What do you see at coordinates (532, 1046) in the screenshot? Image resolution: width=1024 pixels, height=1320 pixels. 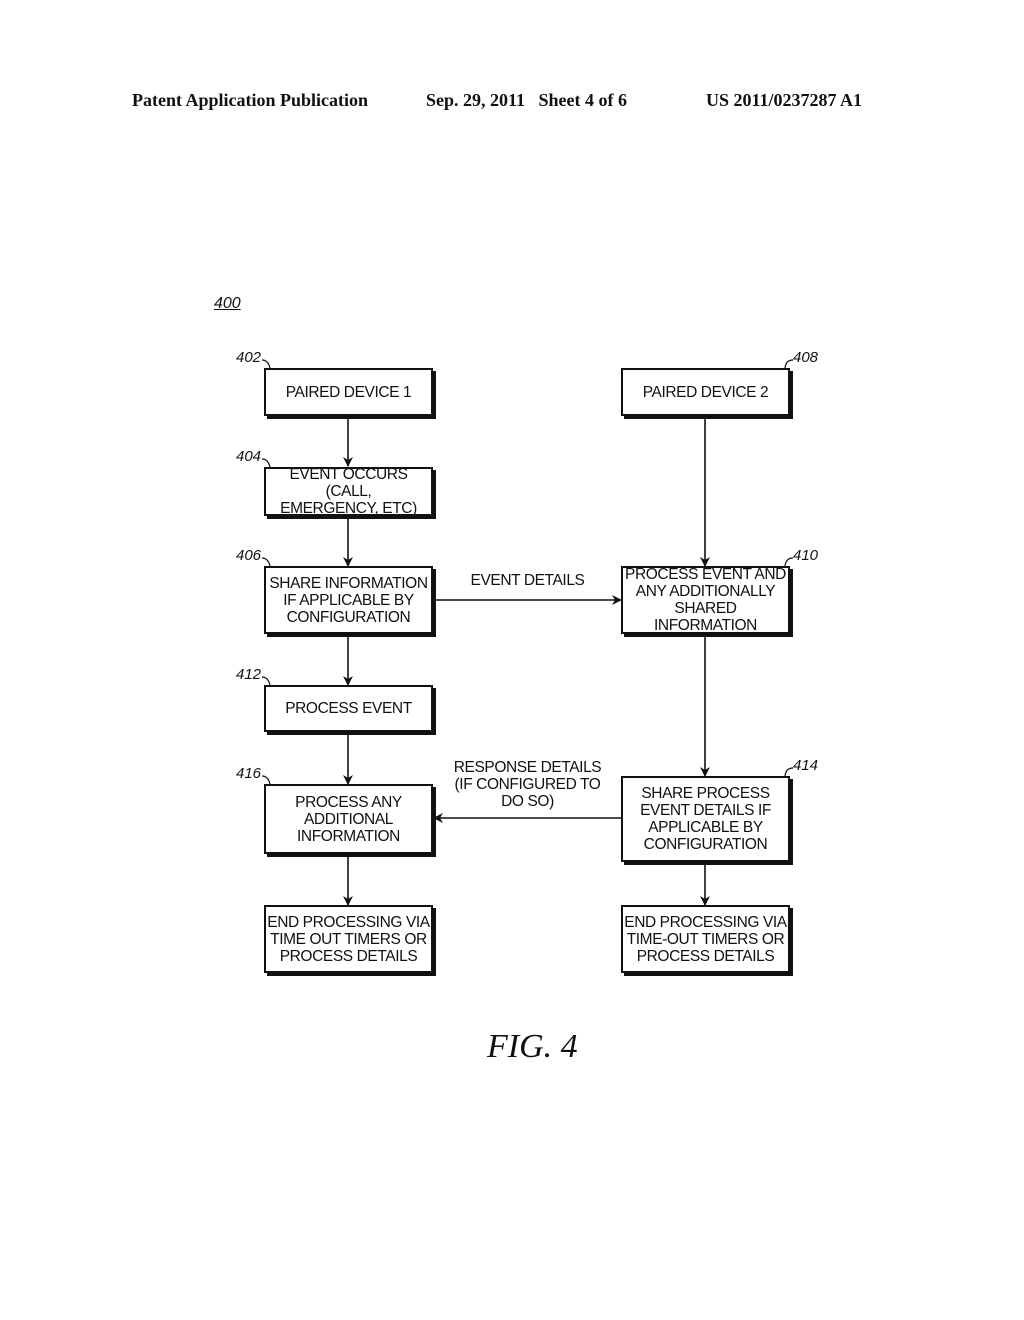 I see `figure-caption: FIG. 4` at bounding box center [532, 1046].